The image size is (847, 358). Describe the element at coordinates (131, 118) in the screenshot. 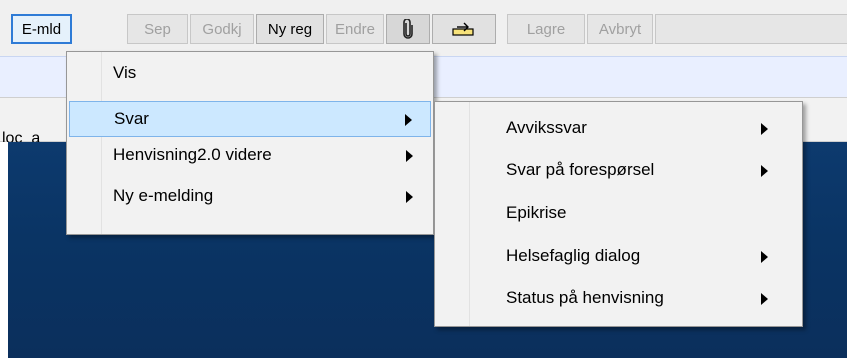

I see `menu-item-label: Svar` at that location.